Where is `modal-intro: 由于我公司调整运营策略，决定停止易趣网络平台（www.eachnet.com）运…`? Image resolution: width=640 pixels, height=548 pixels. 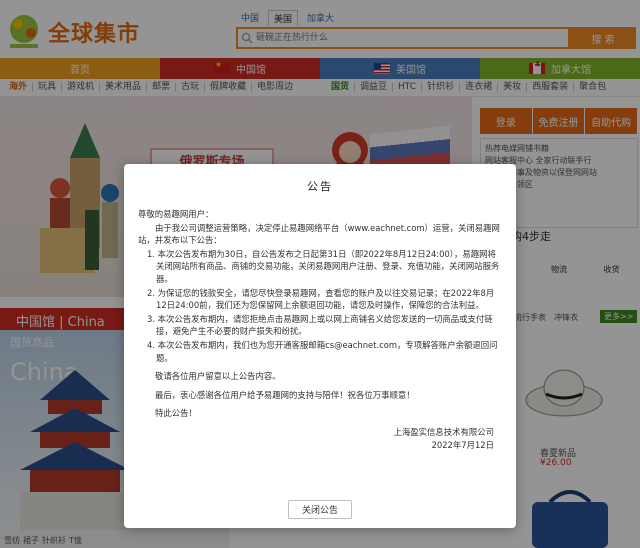 modal-intro: 由于我公司调整运营策略，决定停止易趣网络平台（www.eachnet.com）运… is located at coordinates (319, 234).